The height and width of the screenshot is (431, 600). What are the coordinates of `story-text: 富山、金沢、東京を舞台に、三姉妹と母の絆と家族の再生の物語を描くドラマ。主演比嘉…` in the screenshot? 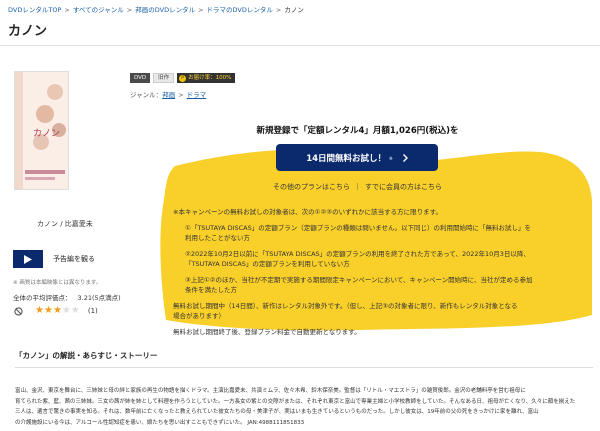 It's located at (305, 407).